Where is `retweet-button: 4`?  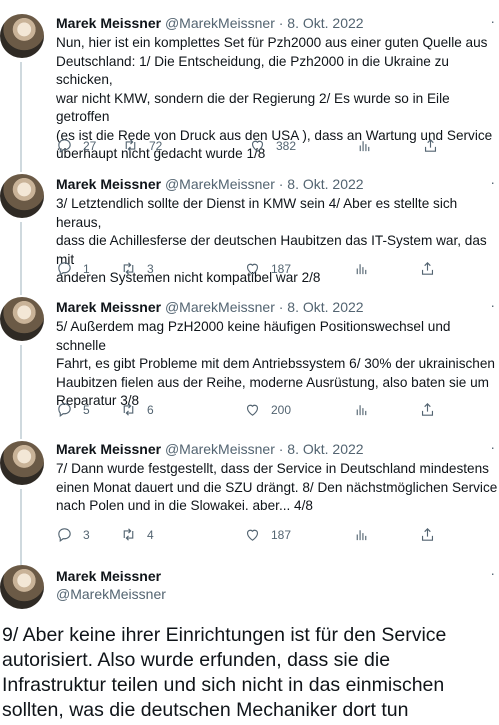
retweet-button: 4 is located at coordinates (137, 534).